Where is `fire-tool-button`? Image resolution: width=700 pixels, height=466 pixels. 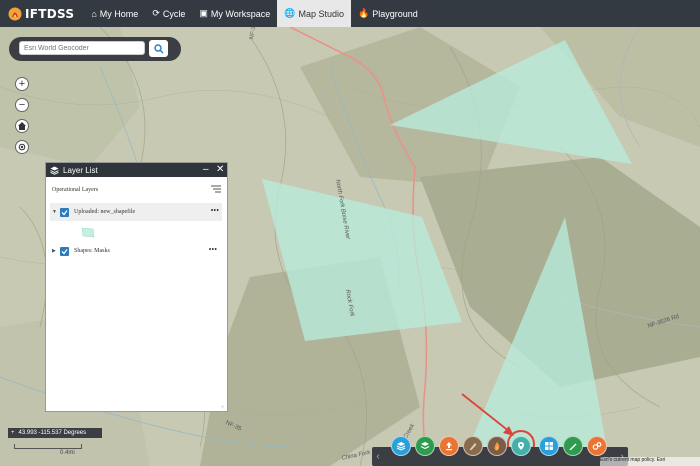
fire-tool-button is located at coordinates (497, 446).